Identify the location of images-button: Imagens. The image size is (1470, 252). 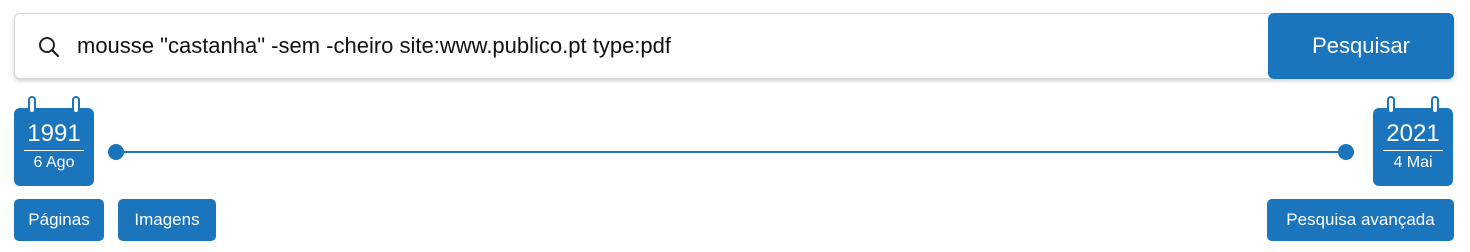
(167, 220).